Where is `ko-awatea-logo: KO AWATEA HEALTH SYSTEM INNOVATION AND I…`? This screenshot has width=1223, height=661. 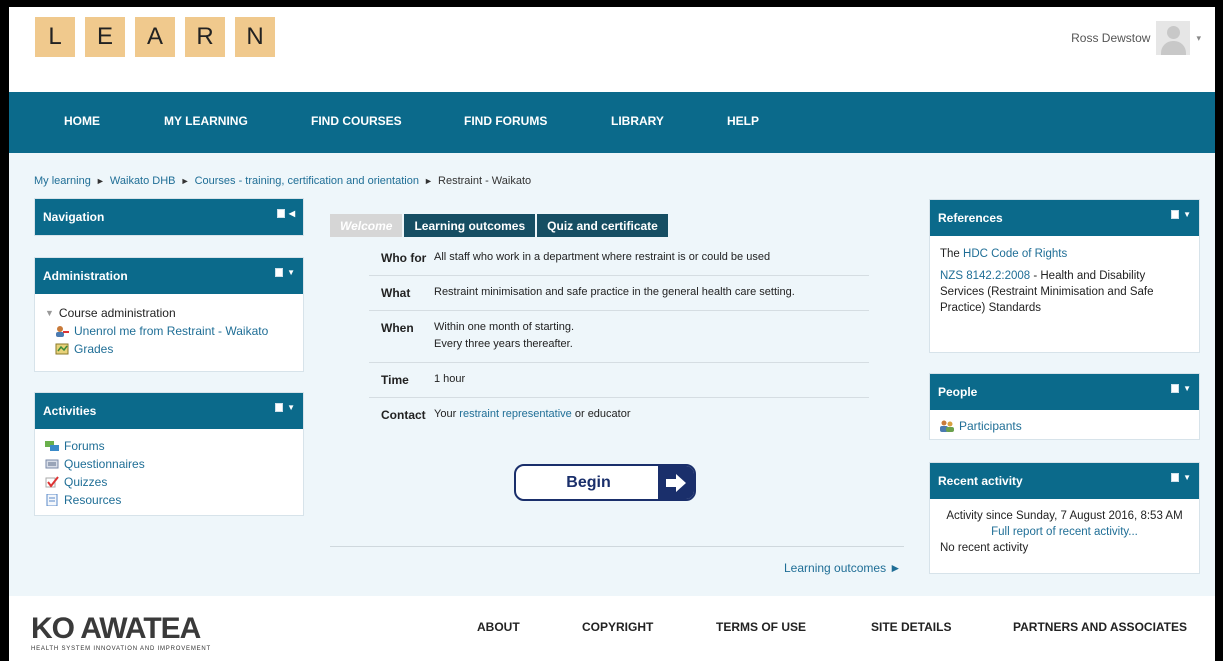 ko-awatea-logo: KO AWATEA HEALTH SYSTEM INNOVATION AND I… is located at coordinates (151, 632).